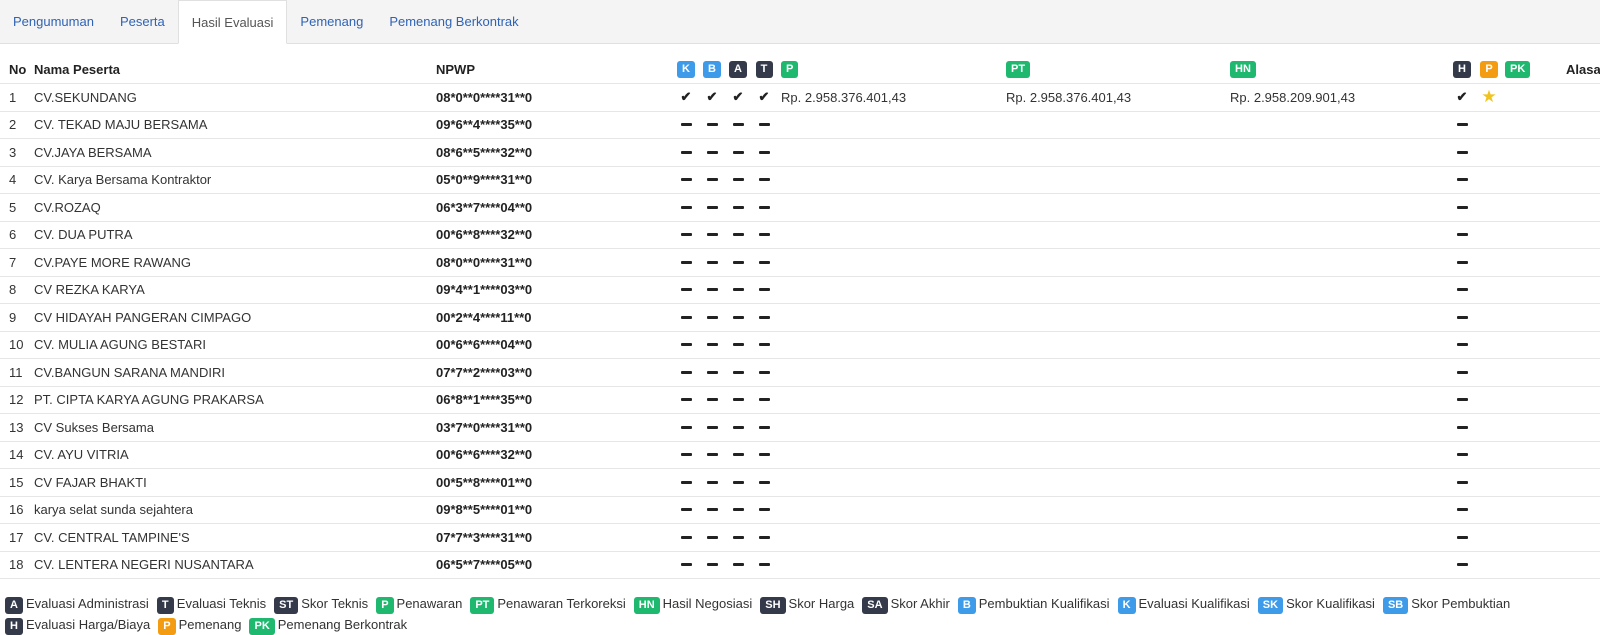 The width and height of the screenshot is (1600, 635). What do you see at coordinates (16, 565) in the screenshot?
I see `row-no: 18` at bounding box center [16, 565].